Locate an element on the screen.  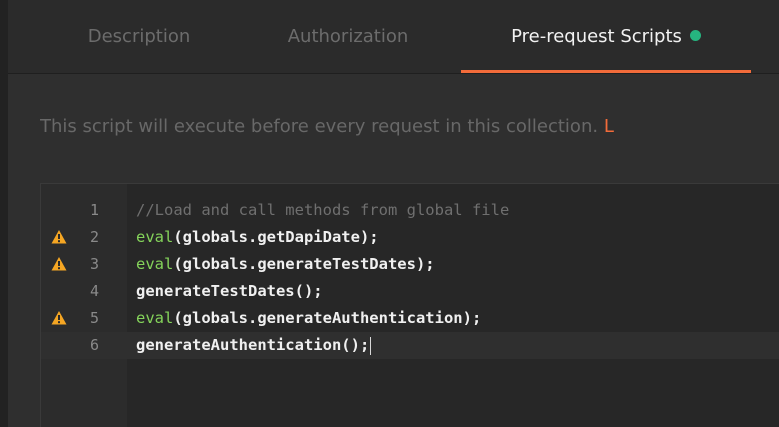
code-line: 2 eval(globals.getDapiDate); is located at coordinates (410, 237).